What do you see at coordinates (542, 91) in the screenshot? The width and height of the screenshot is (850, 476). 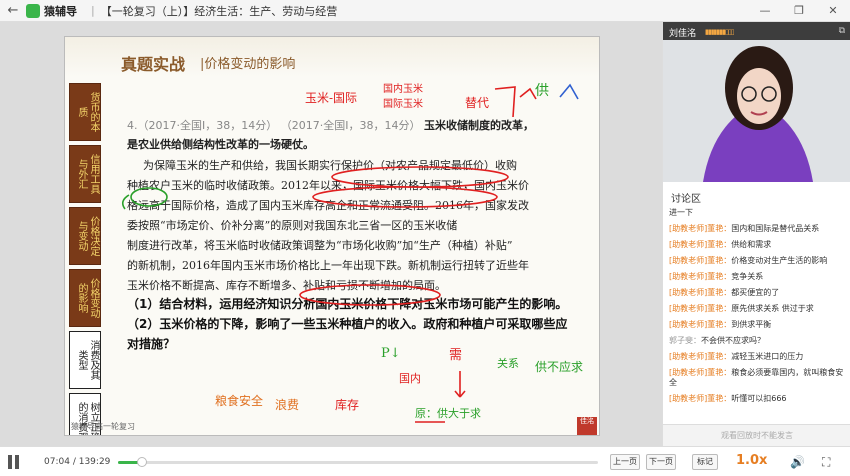 I see `ink-text: 供` at bounding box center [542, 91].